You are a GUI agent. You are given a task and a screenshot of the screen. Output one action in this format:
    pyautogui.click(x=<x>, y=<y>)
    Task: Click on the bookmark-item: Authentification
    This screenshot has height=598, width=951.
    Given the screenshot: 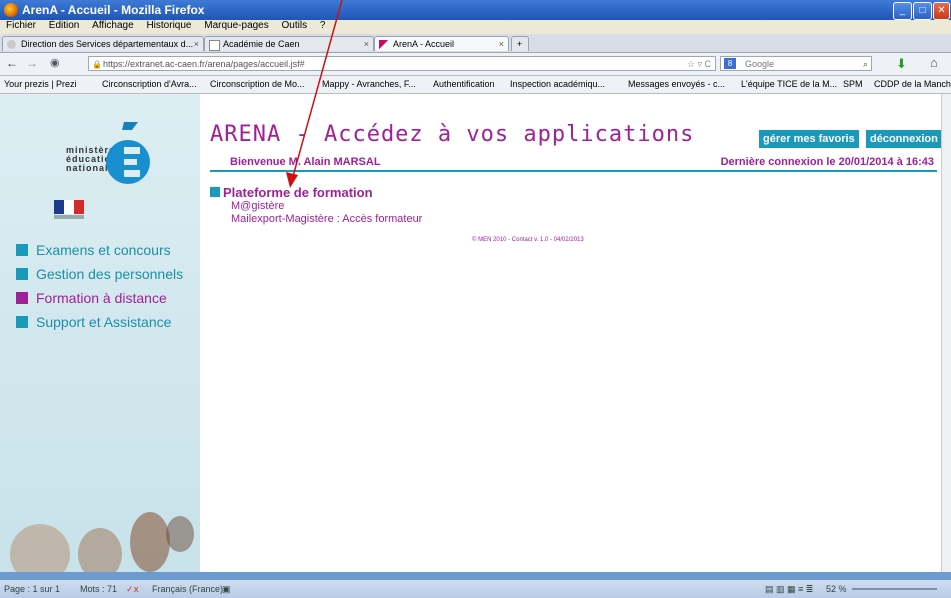 What is the action you would take?
    pyautogui.click(x=464, y=84)
    